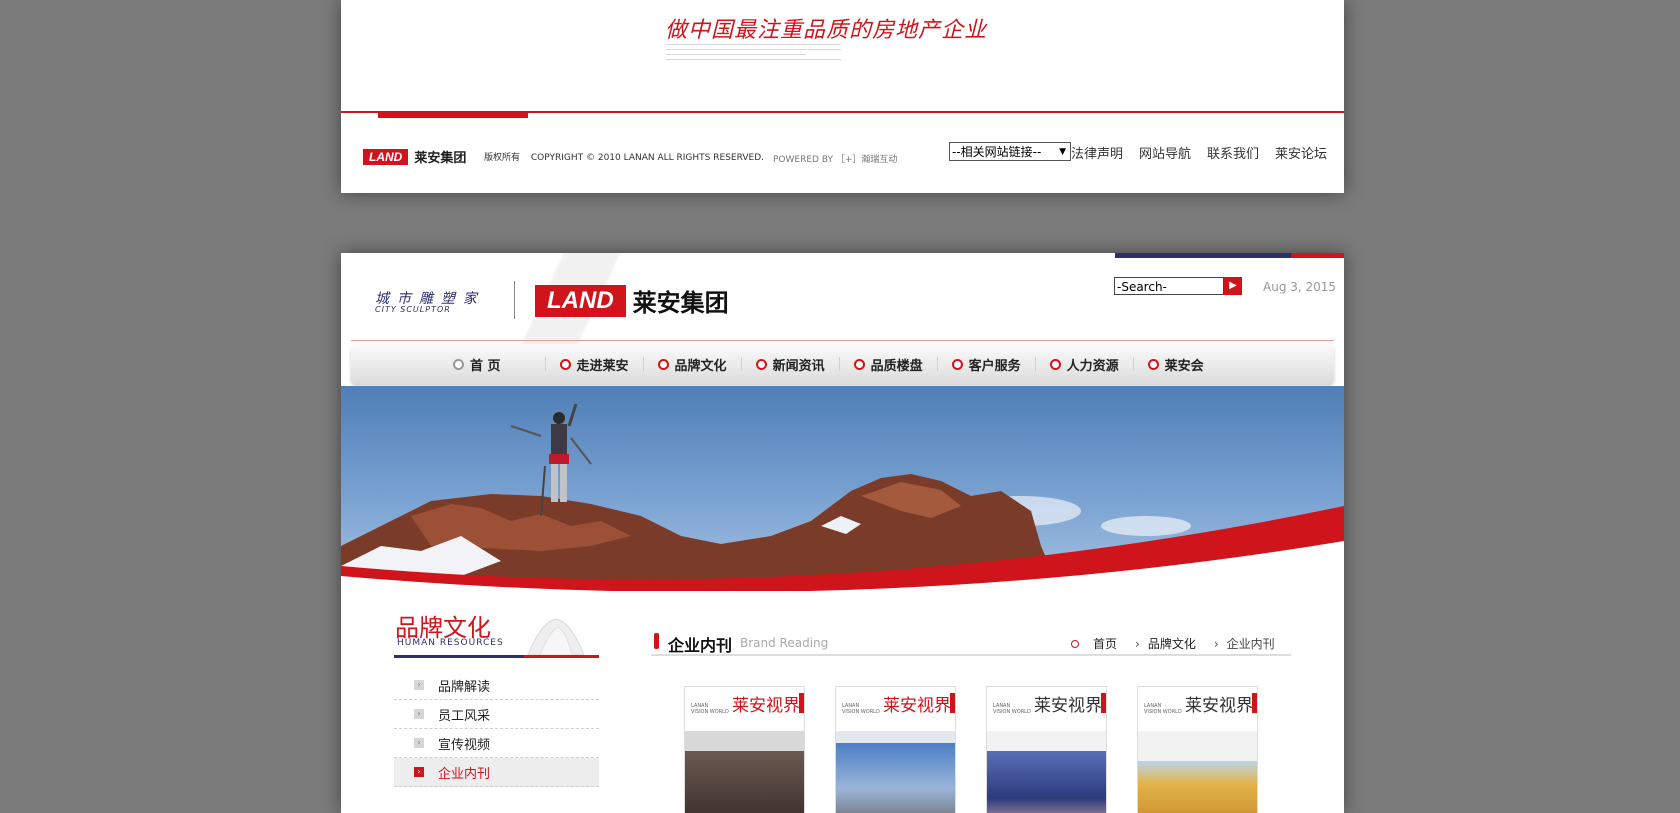  Describe the element at coordinates (413, 309) in the screenshot. I see `city-sculptor-en: CITY SCULPTOR` at that location.